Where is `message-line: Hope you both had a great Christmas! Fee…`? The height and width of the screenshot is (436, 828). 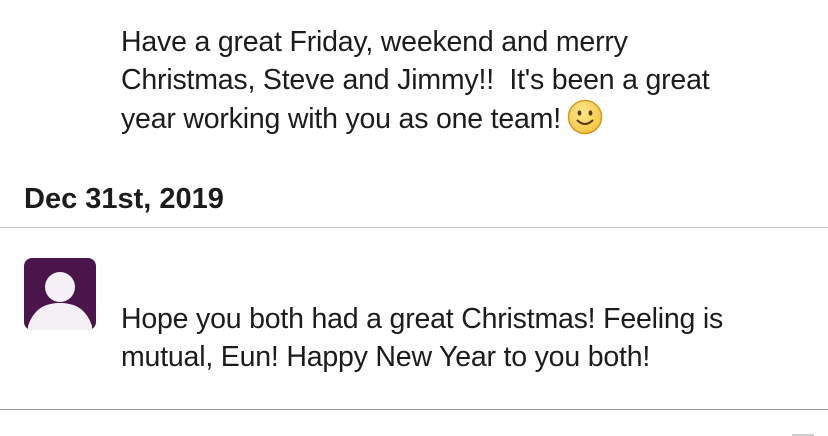 message-line: Hope you both had a great Christmas! Fee… is located at coordinates (422, 319).